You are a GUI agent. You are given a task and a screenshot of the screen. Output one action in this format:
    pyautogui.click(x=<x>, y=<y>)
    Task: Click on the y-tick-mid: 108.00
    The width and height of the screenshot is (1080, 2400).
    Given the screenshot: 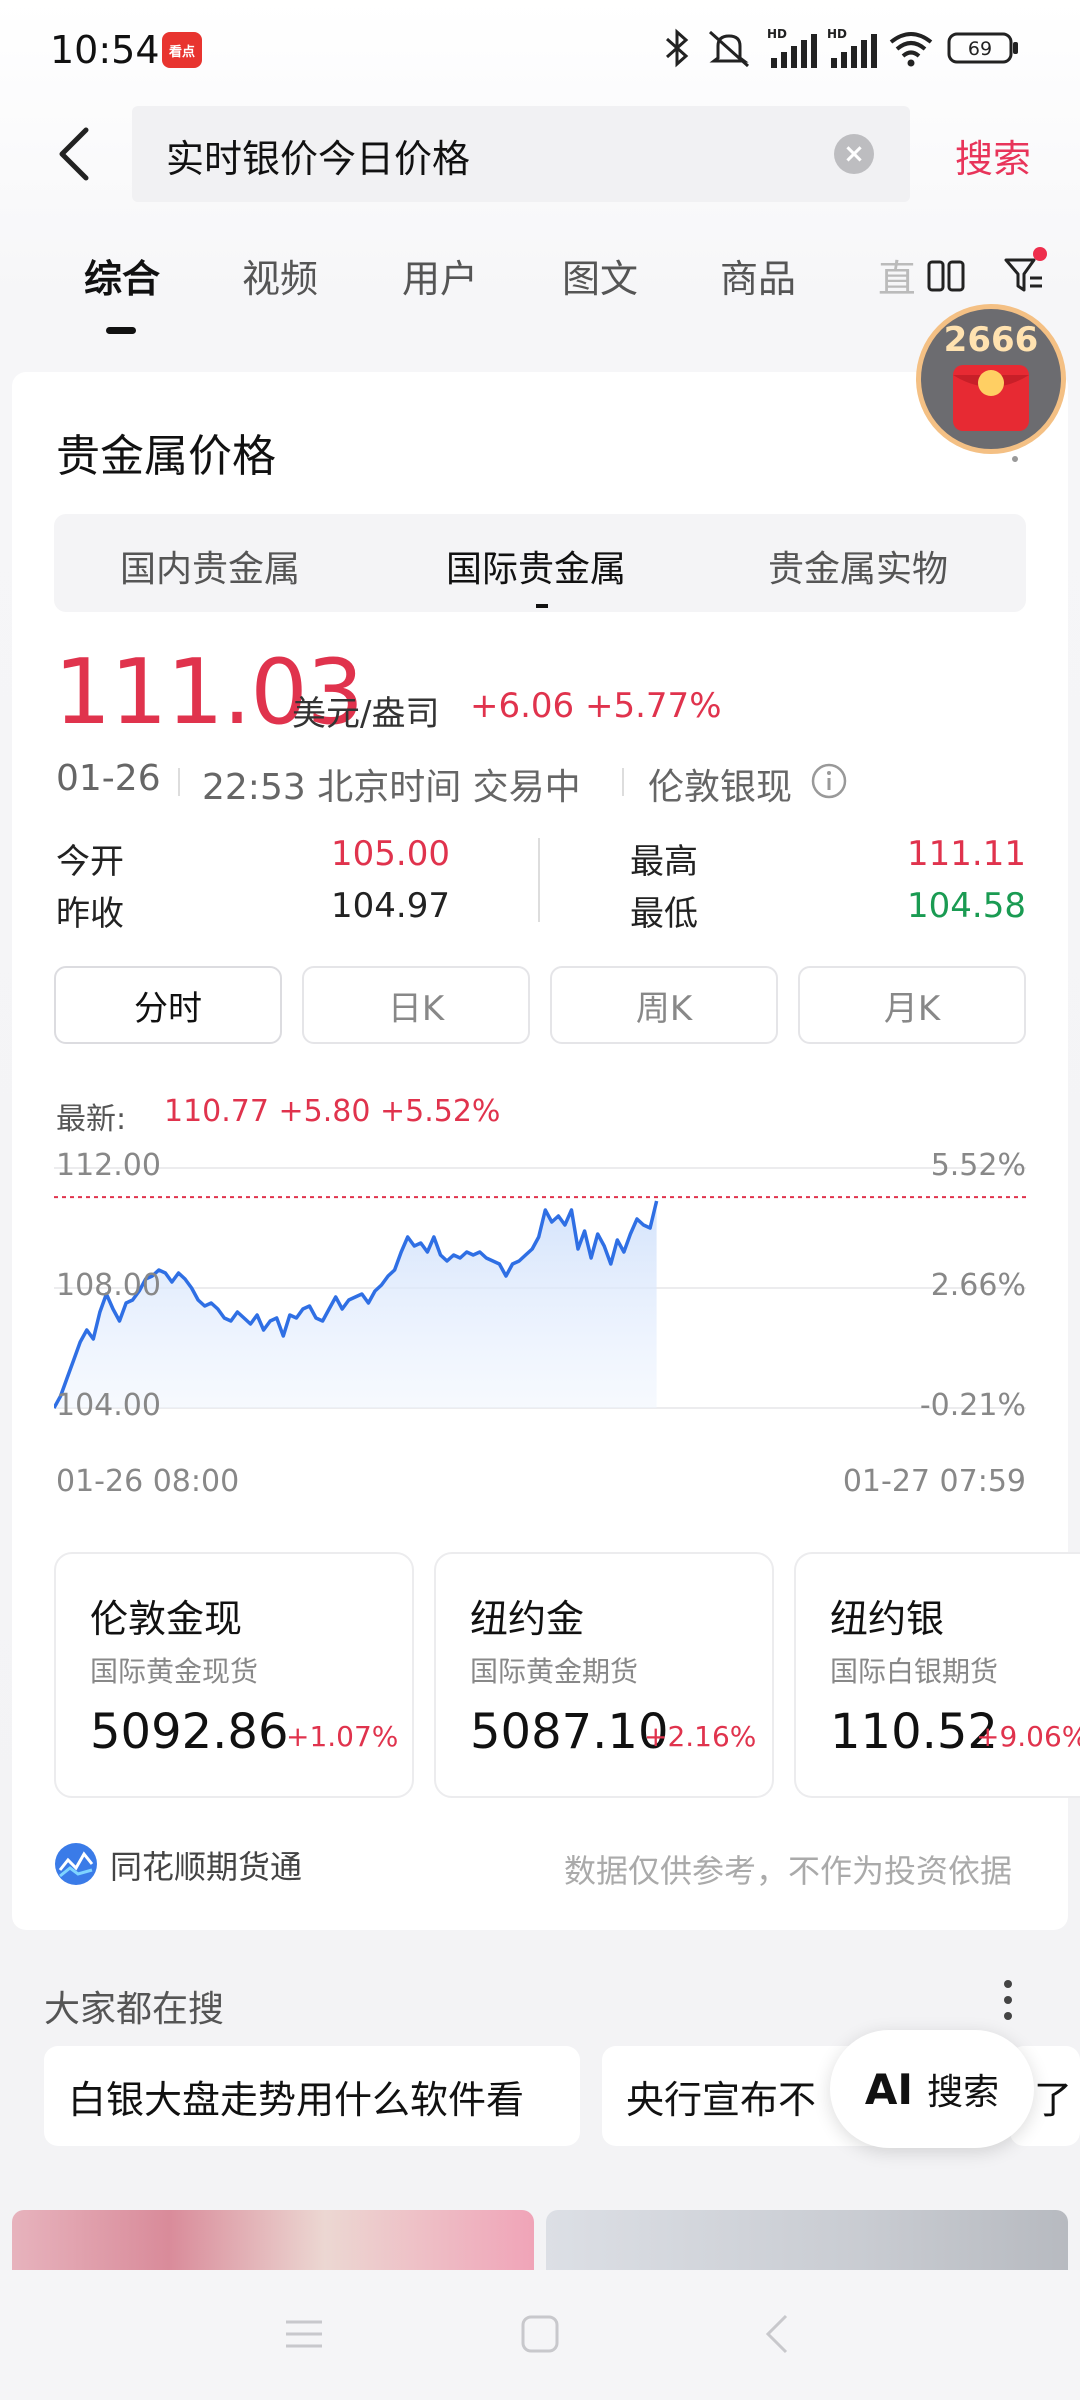 What is the action you would take?
    pyautogui.click(x=108, y=1285)
    